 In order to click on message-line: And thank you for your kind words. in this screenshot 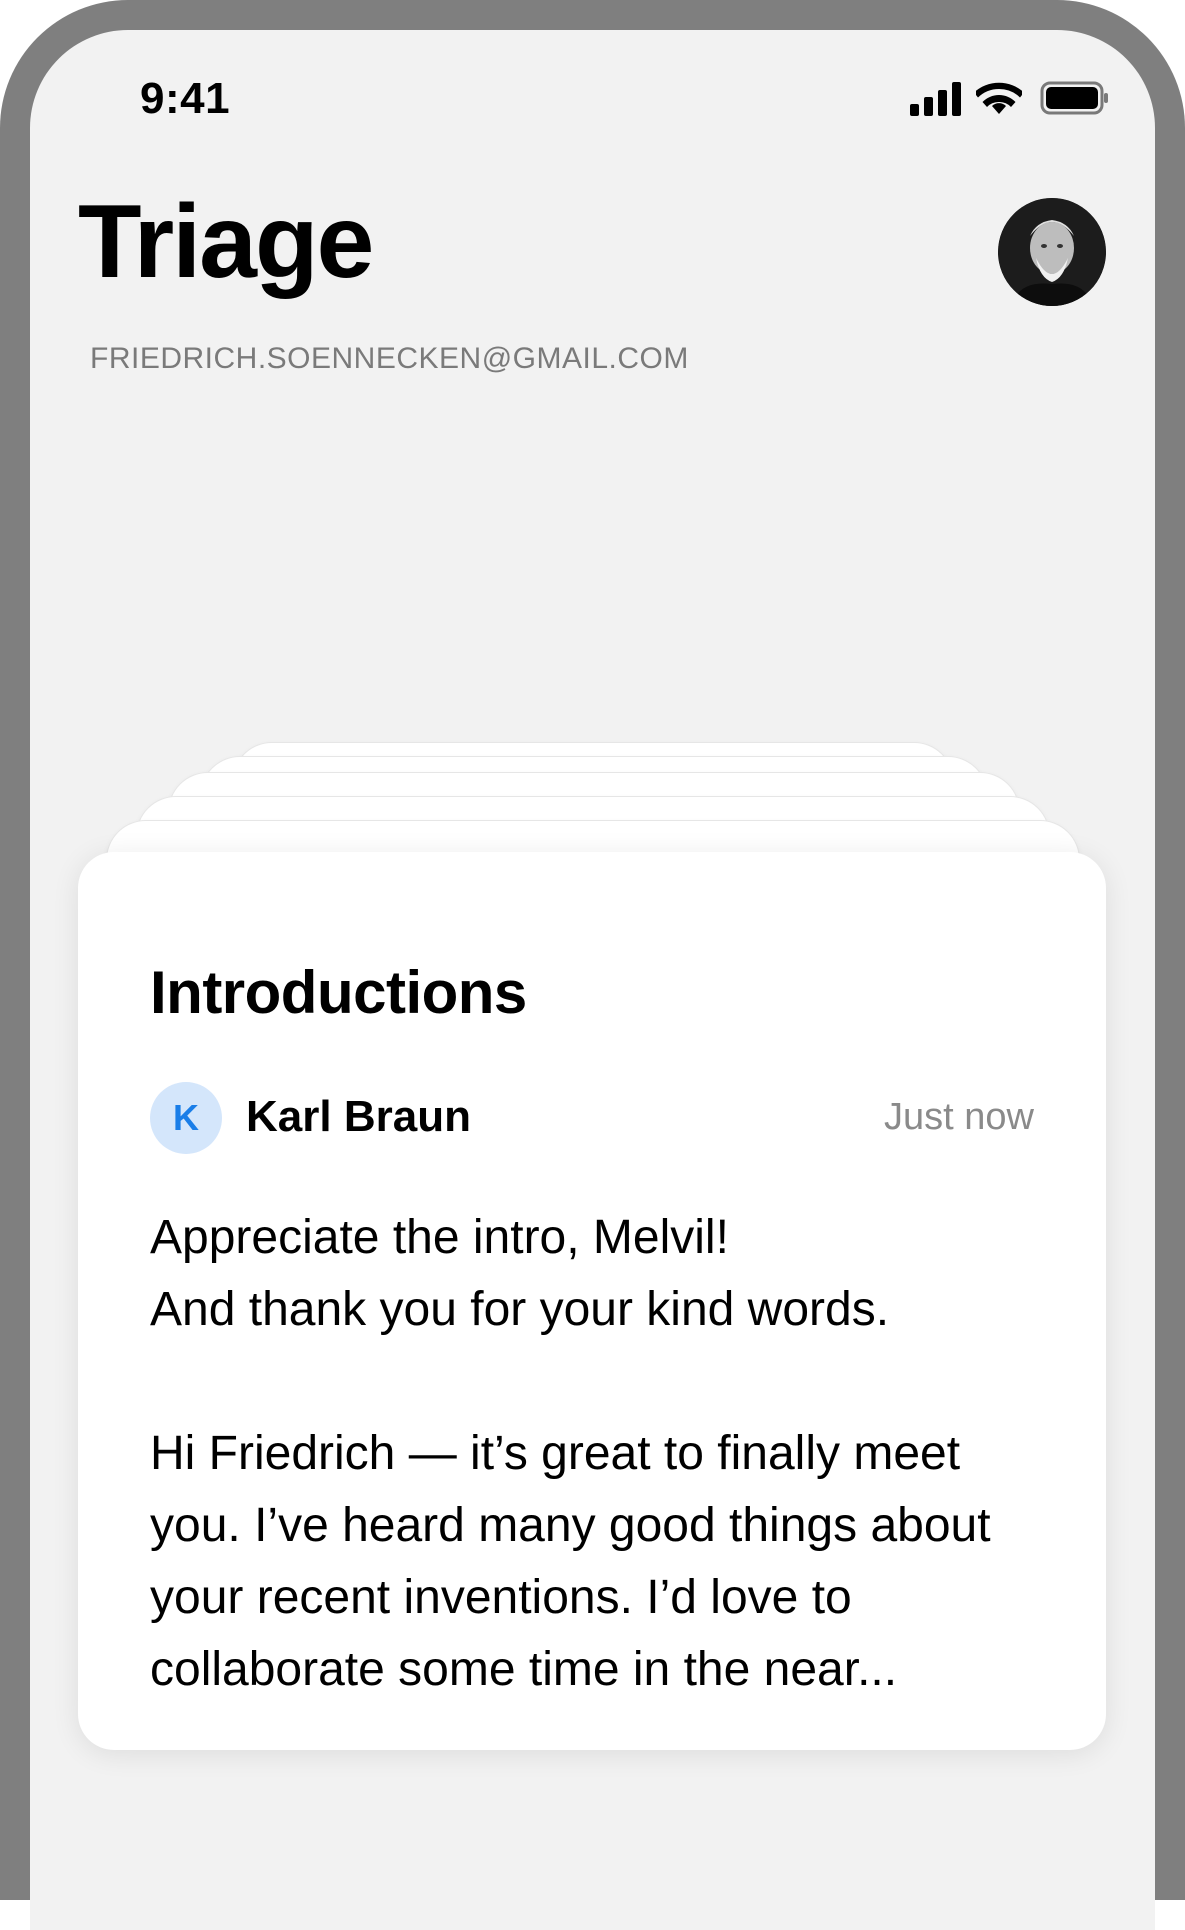, I will do `click(520, 1309)`.